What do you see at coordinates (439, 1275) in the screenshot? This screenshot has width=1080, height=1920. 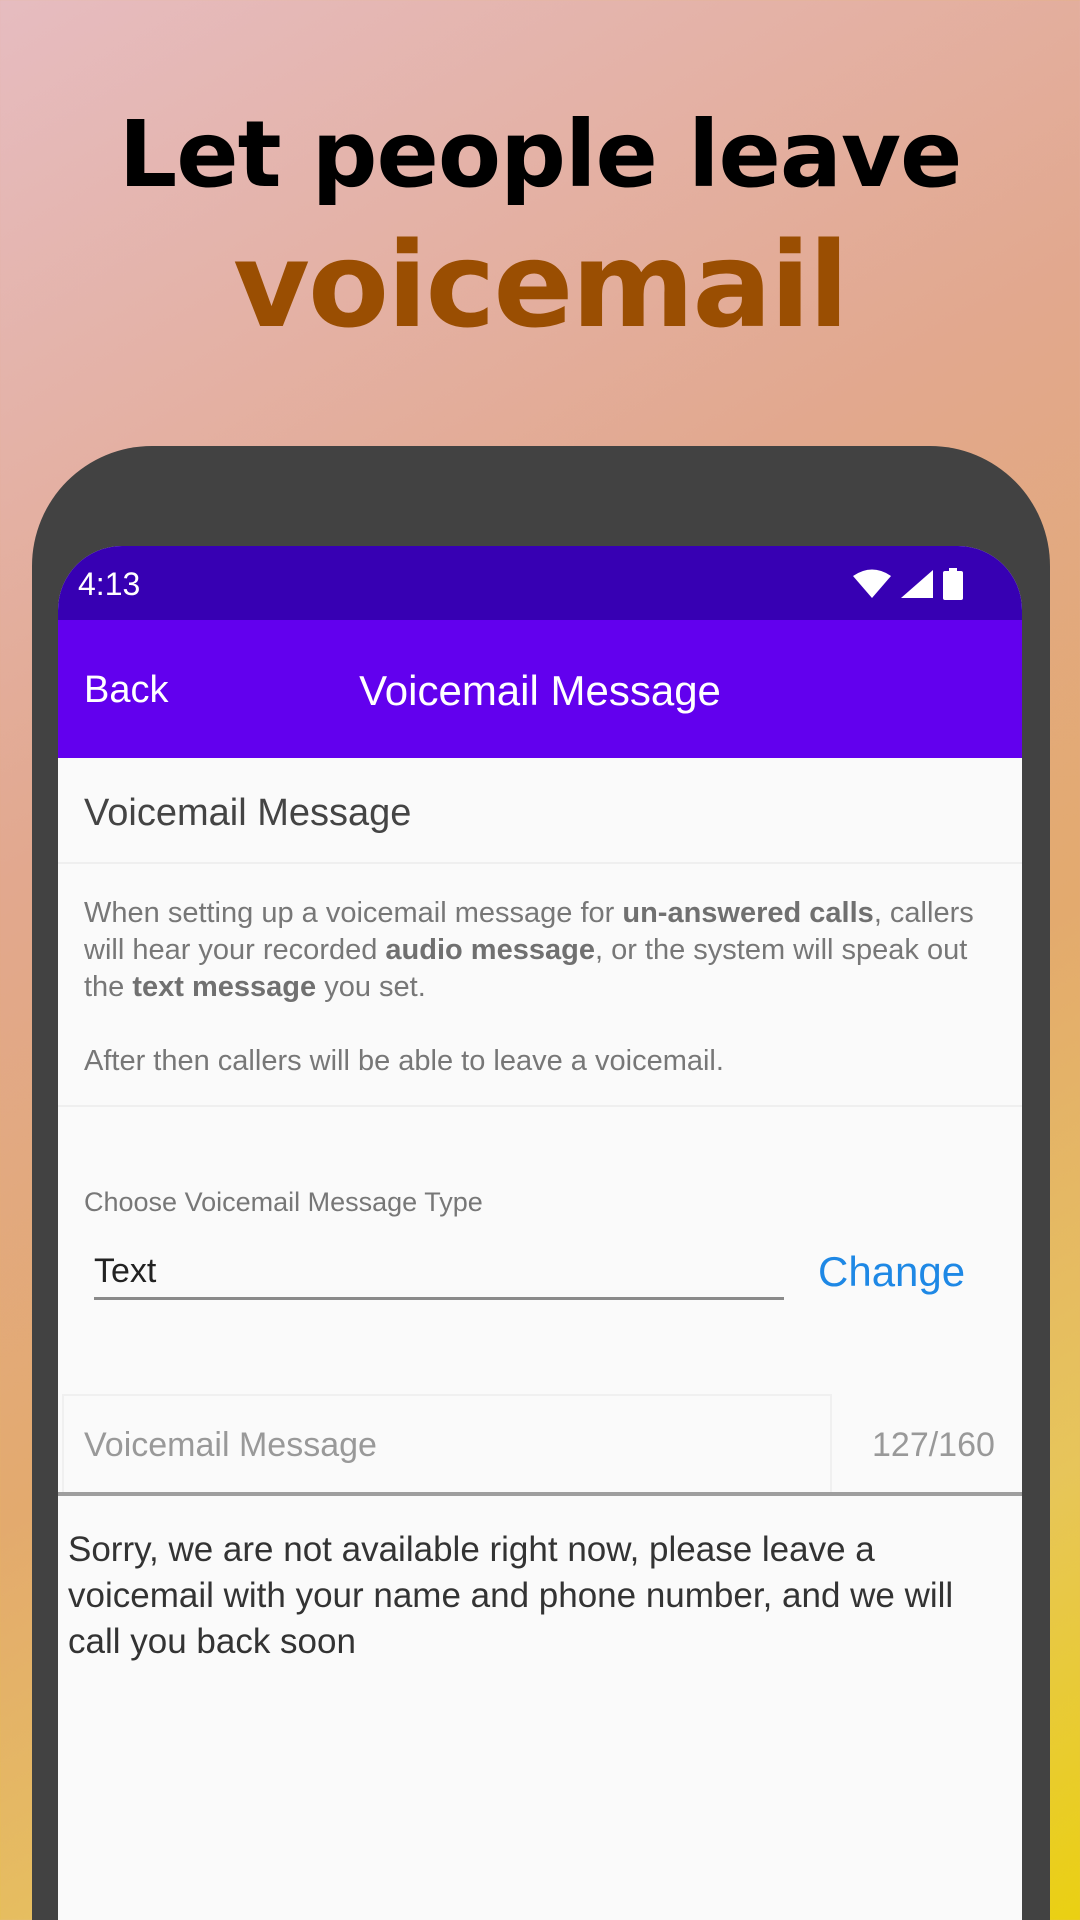 I see `message-type-field: Text` at bounding box center [439, 1275].